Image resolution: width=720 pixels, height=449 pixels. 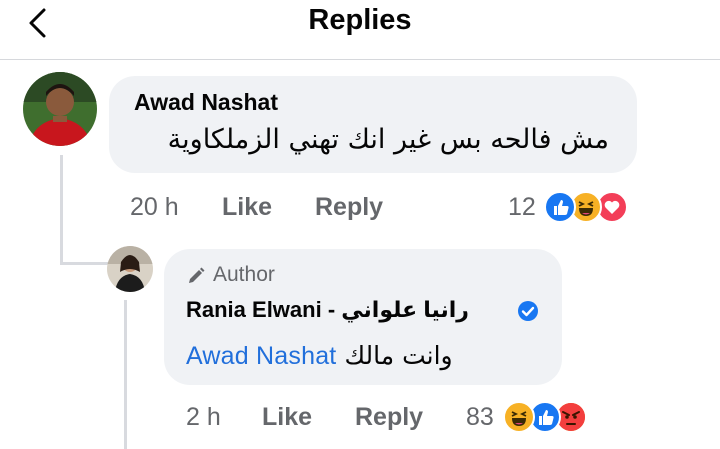 I want to click on header-divider, so click(x=360, y=59).